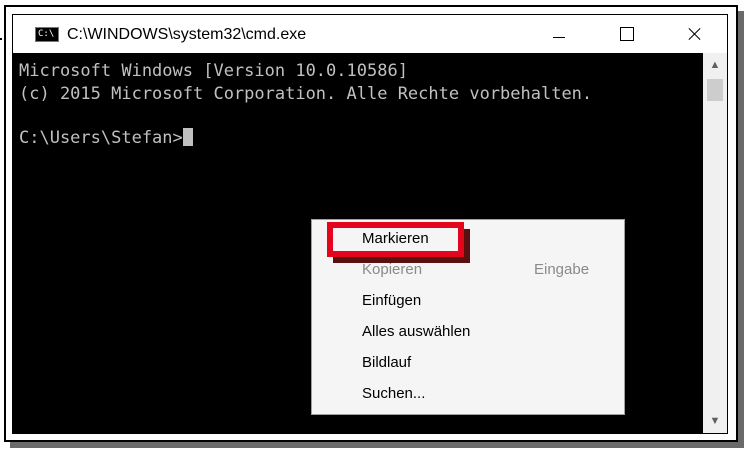 This screenshot has height=457, width=755. What do you see at coordinates (695, 34) in the screenshot?
I see `close-icon` at bounding box center [695, 34].